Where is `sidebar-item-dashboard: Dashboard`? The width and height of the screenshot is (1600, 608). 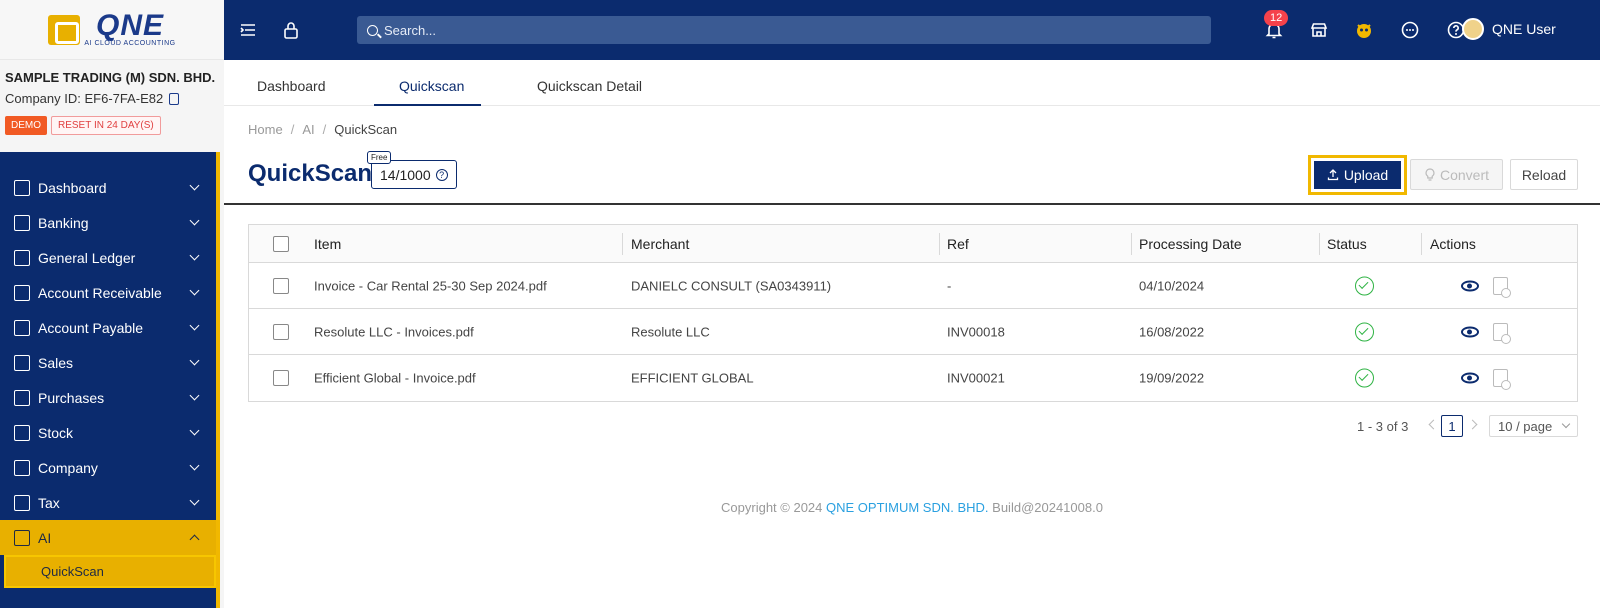
sidebar-item-dashboard: Dashboard is located at coordinates (108, 187).